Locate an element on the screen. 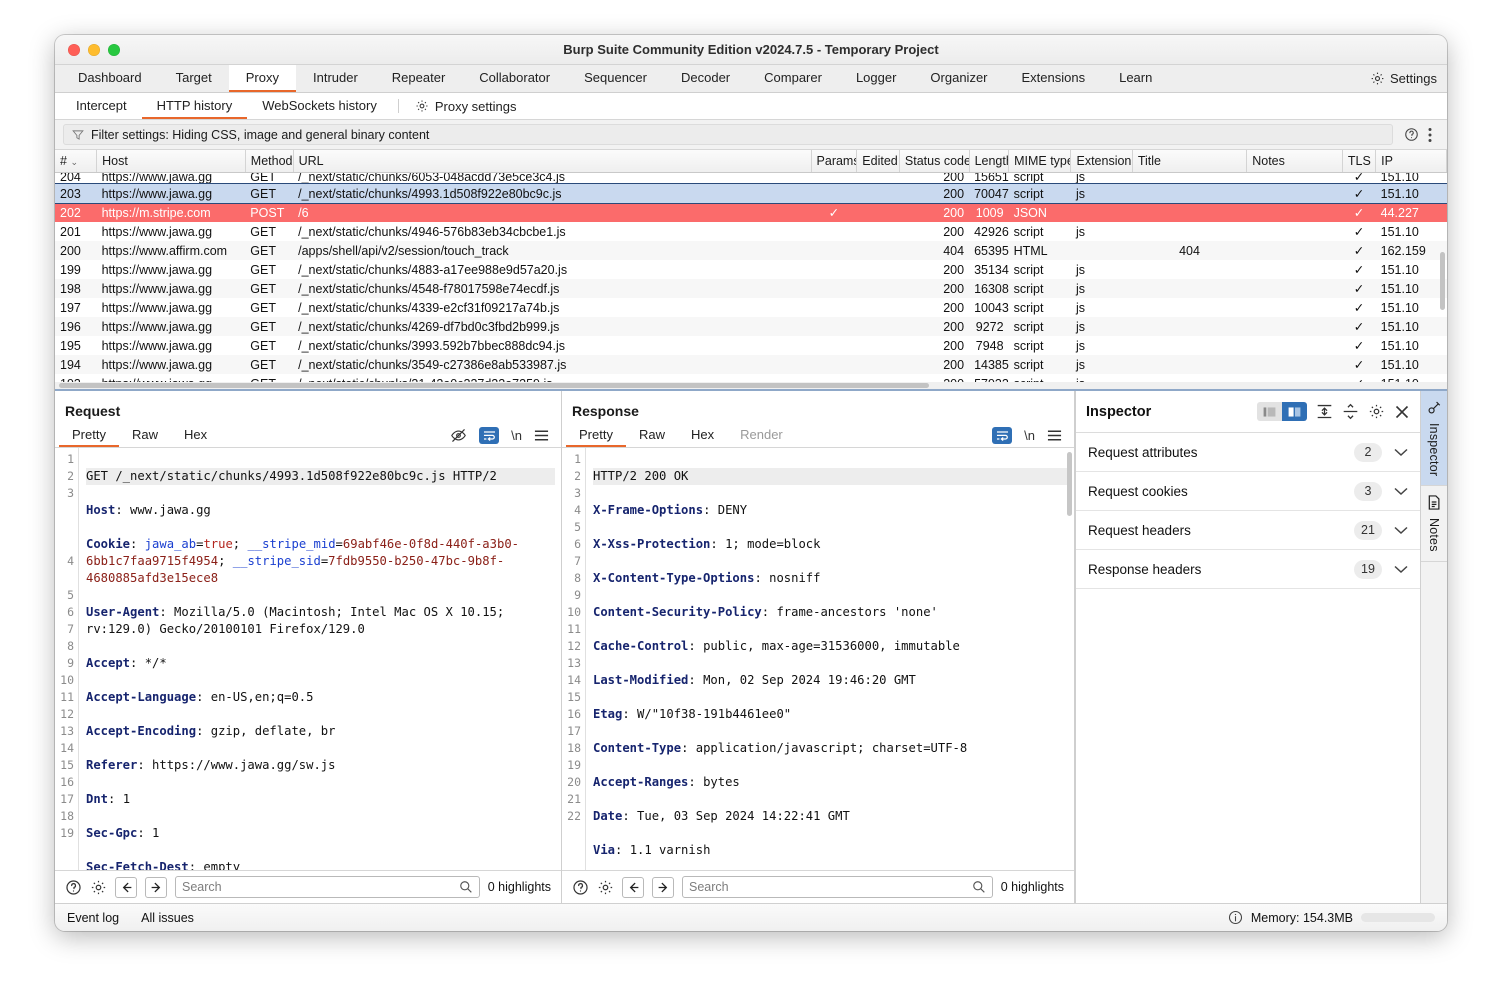 The width and height of the screenshot is (1502, 1004). table-vertical-scrollbar is located at coordinates (1443, 277).